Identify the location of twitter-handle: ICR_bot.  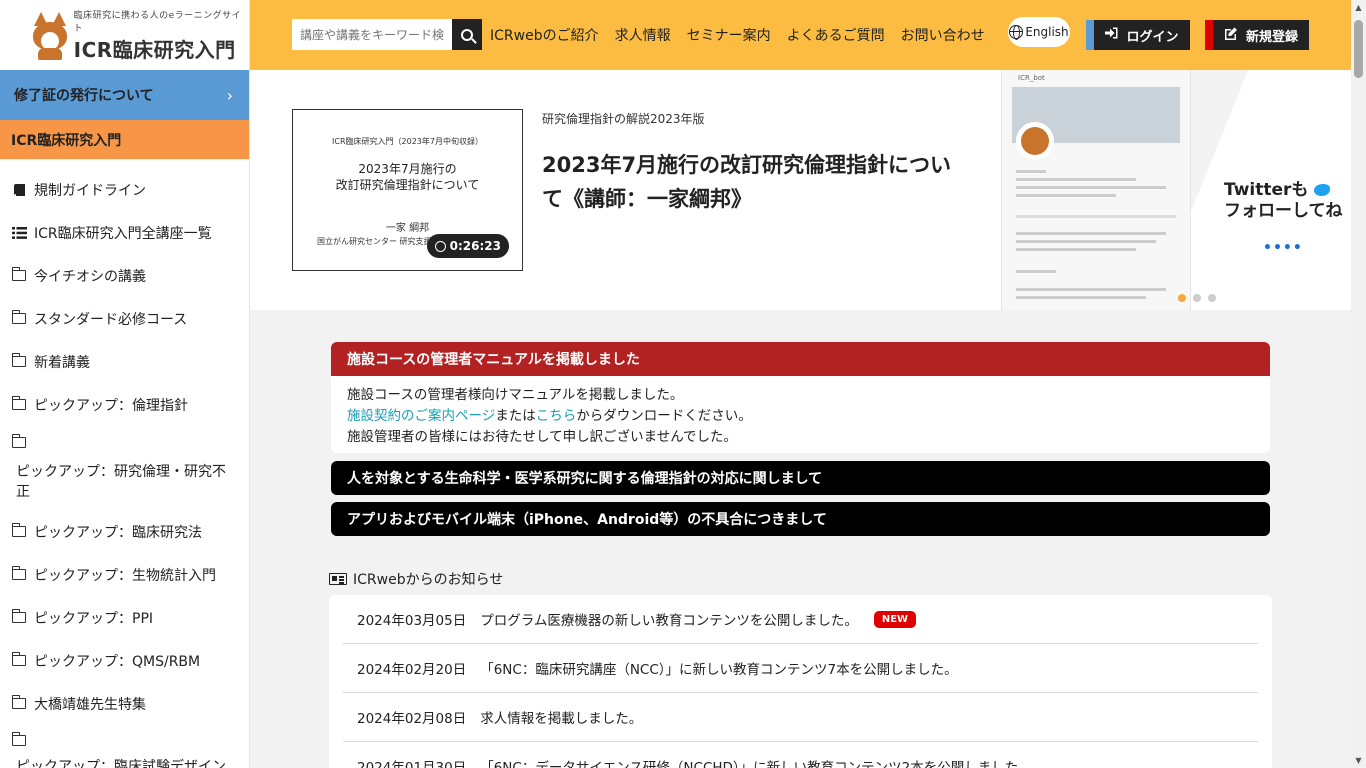
(1031, 78).